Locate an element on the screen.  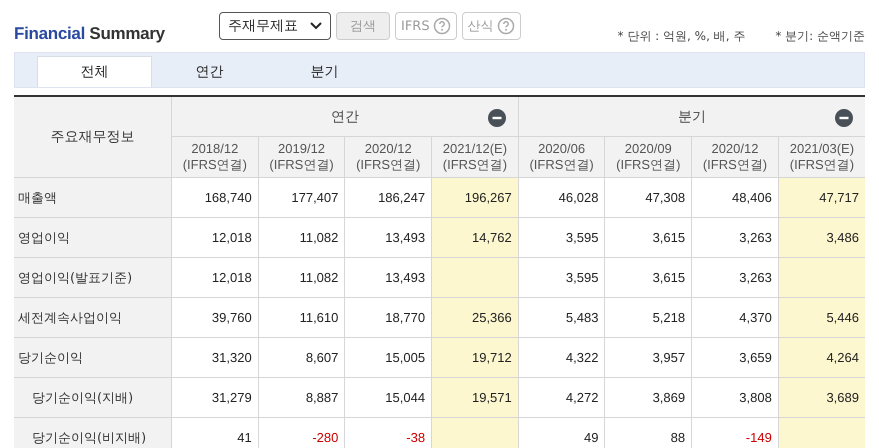
period-header: 2018/12 (IFRS연결) is located at coordinates (215, 157).